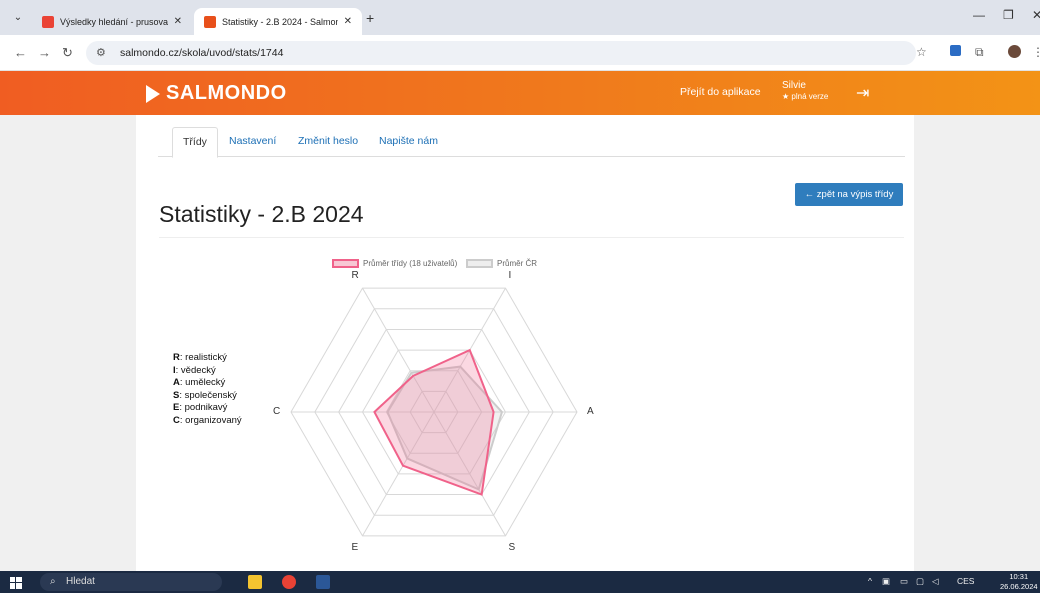 This screenshot has height=594, width=1040. What do you see at coordinates (53, 581) in the screenshot?
I see `search-icon: ⌕` at bounding box center [53, 581].